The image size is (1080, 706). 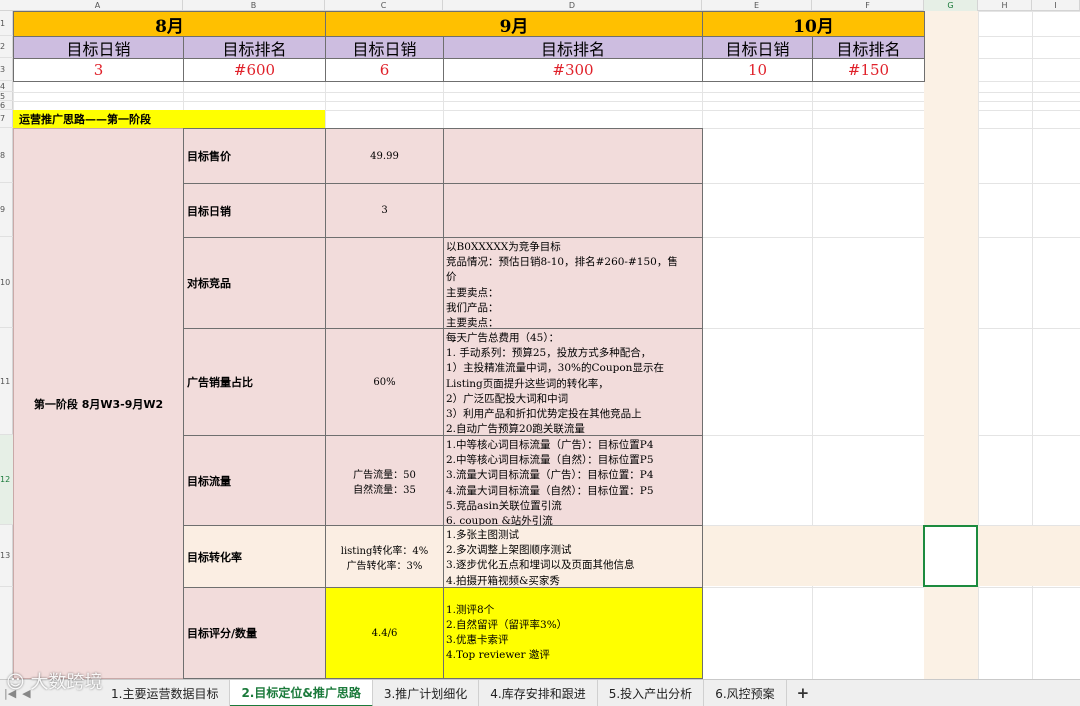 What do you see at coordinates (504, 505) in the screenshot?
I see `description-line: 5.竞品asin关联位置引流` at bounding box center [504, 505].